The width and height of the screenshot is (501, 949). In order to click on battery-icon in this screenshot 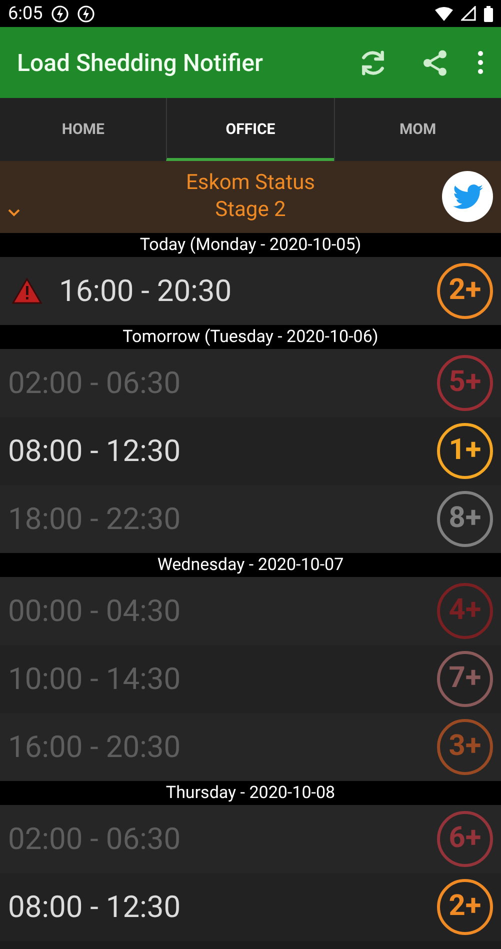, I will do `click(488, 14)`.